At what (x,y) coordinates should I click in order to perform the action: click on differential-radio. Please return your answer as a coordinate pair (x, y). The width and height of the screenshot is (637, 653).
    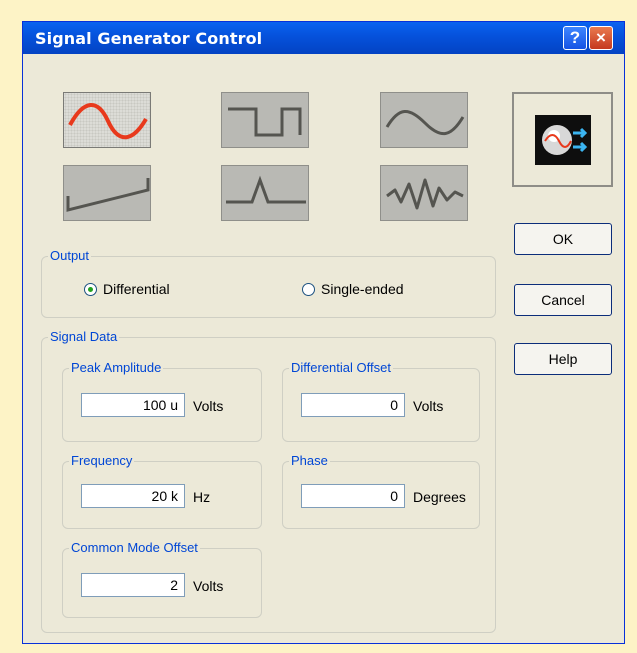
    Looking at the image, I should click on (90, 289).